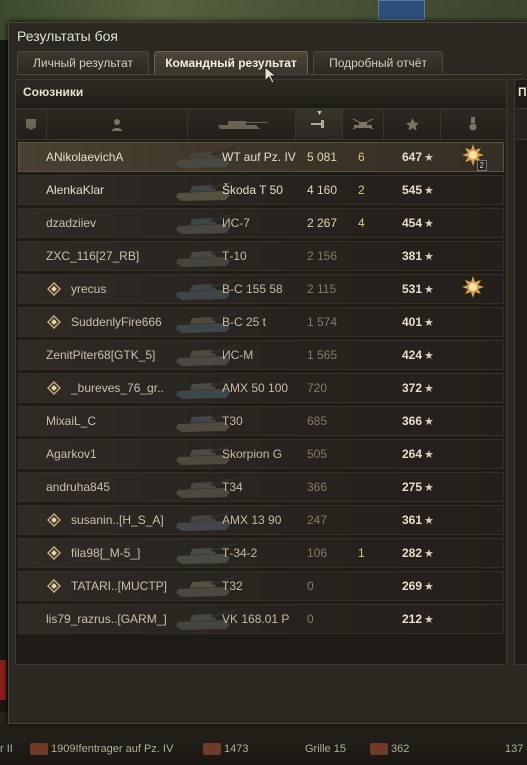  I want to click on medal-count: 2, so click(481, 165).